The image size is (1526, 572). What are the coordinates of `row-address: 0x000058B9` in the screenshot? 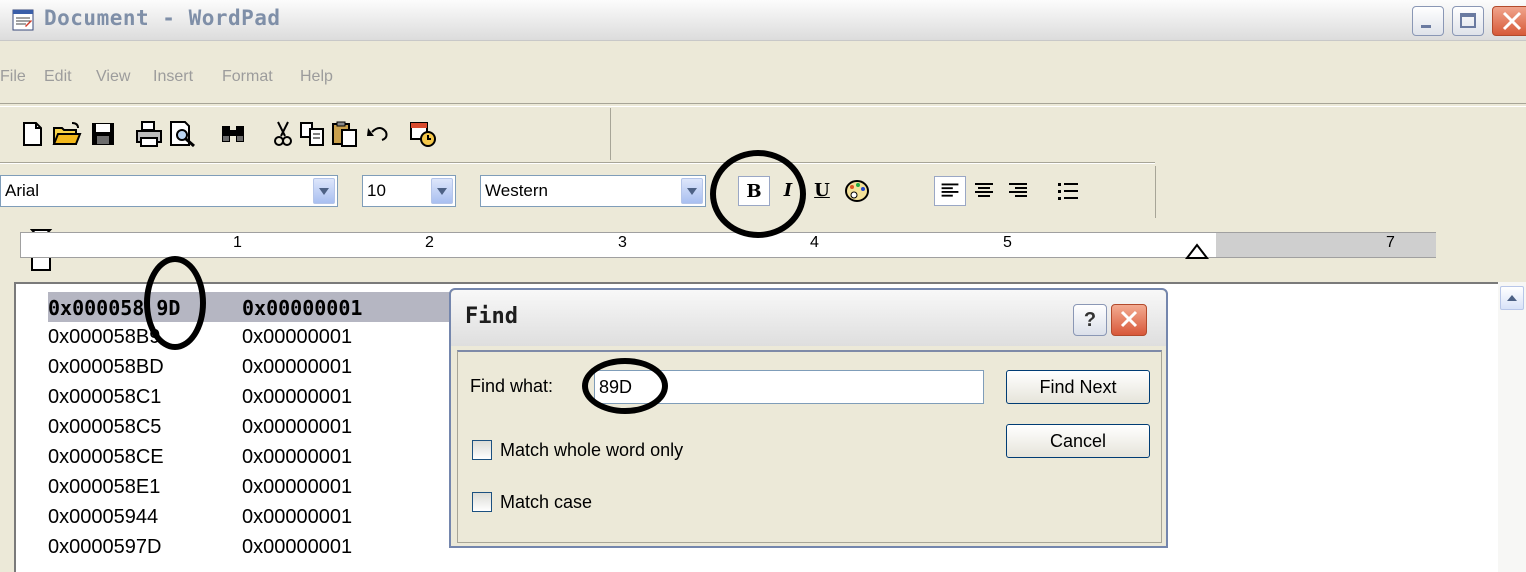 It's located at (104, 337).